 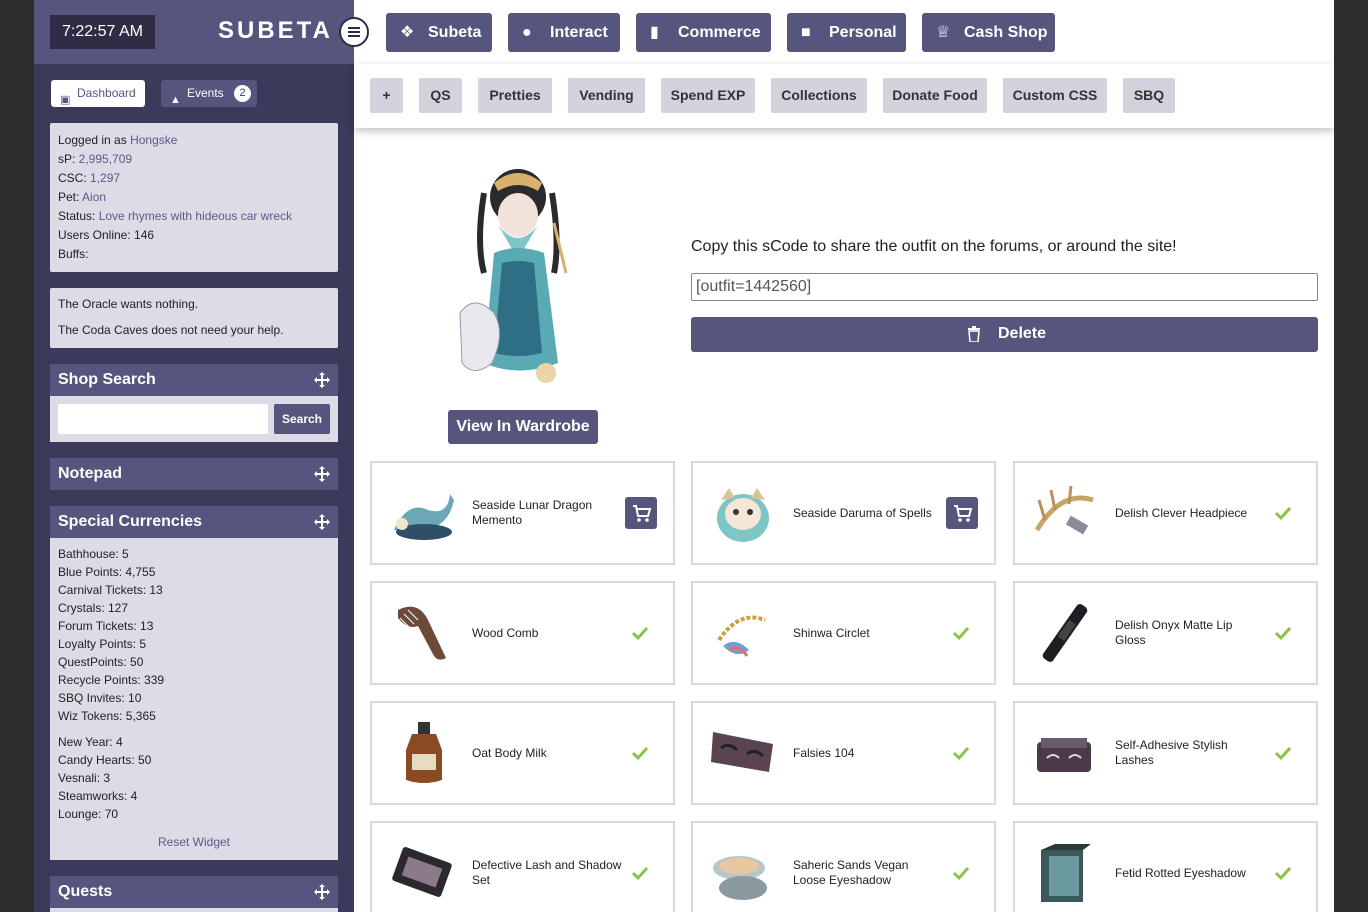 What do you see at coordinates (1006, 32) in the screenshot?
I see `nav-cash-shop-label: Cash Shop` at bounding box center [1006, 32].